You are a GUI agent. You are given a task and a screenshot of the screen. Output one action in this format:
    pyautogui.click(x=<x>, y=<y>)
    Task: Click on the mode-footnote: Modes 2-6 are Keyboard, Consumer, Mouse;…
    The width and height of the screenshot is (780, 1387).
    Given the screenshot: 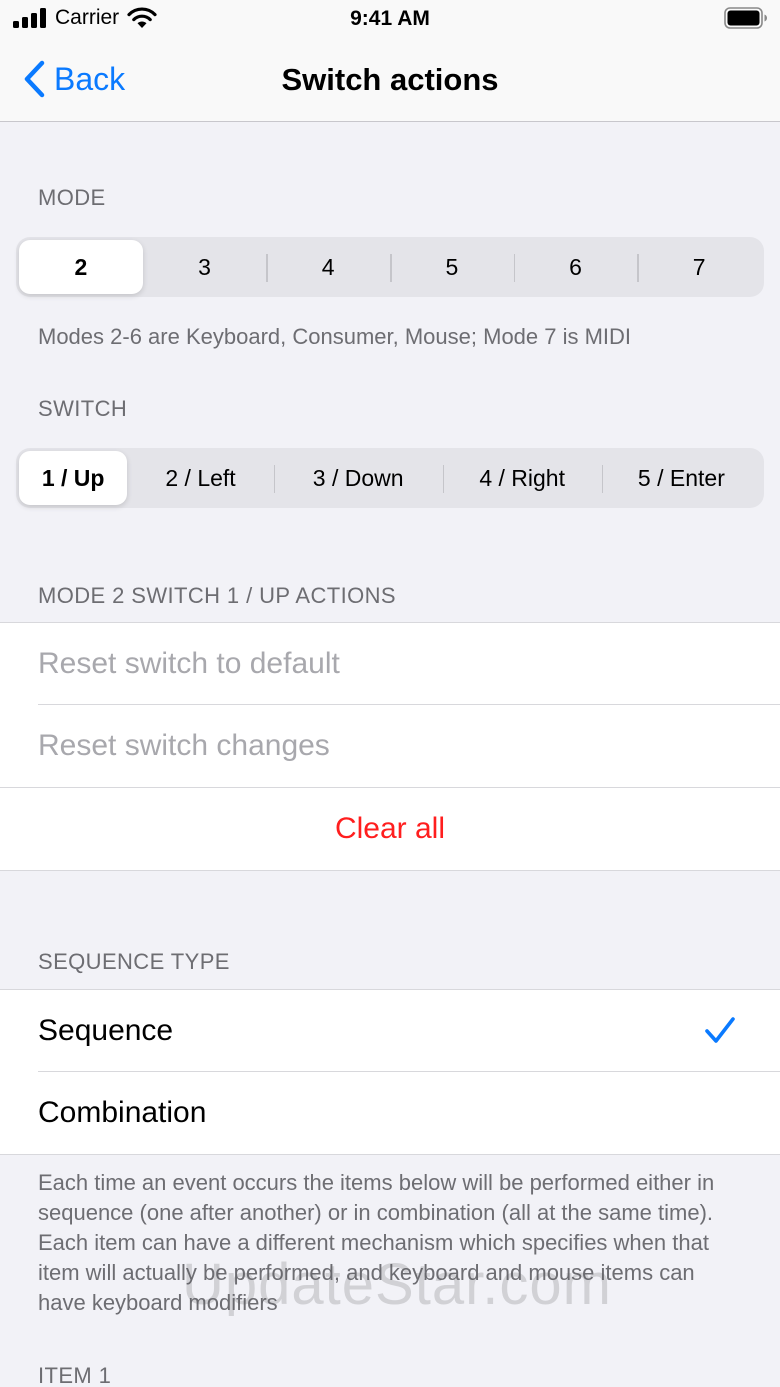 What is the action you would take?
    pyautogui.click(x=335, y=336)
    